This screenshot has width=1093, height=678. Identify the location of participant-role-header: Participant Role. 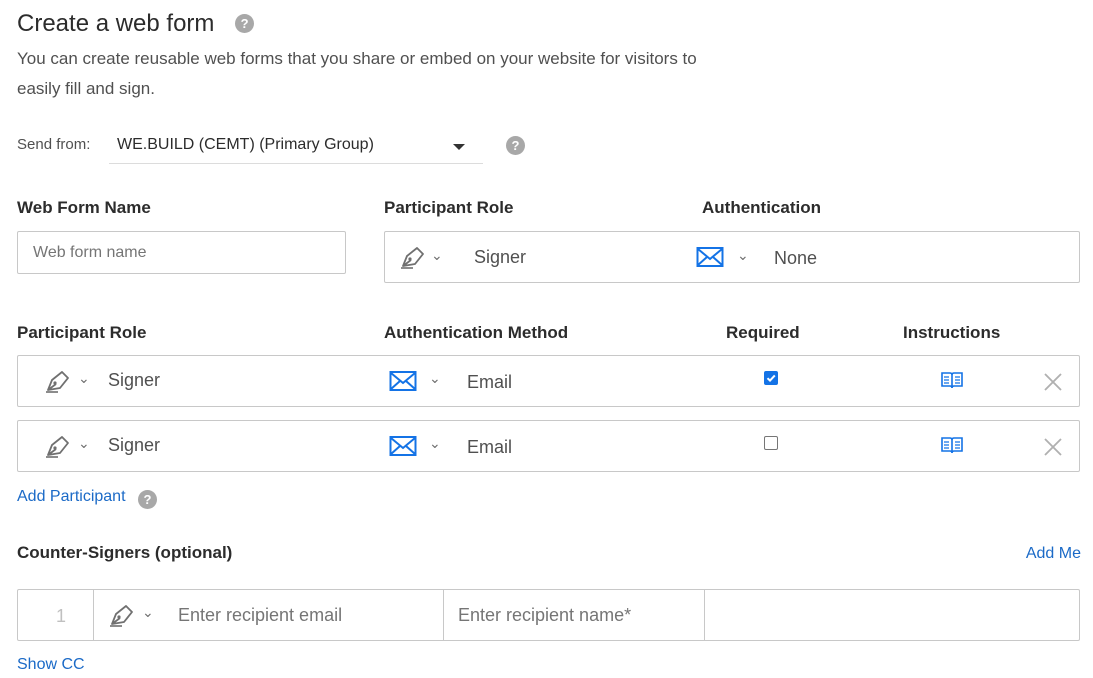
(449, 207).